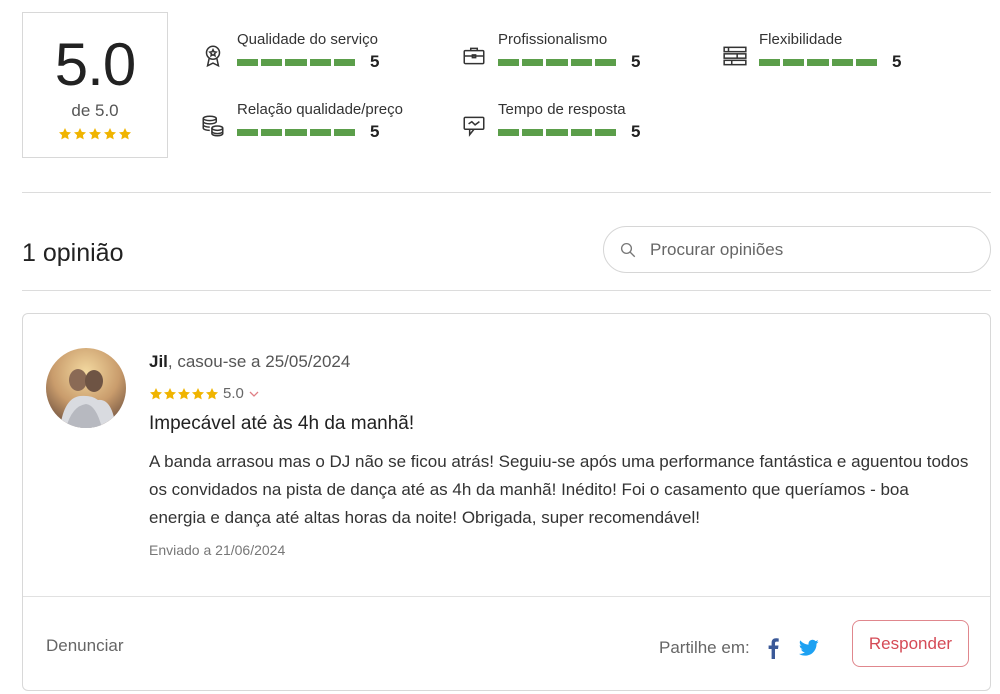 Image resolution: width=1000 pixels, height=694 pixels. I want to click on rating-label: Flexibilidade, so click(801, 39).